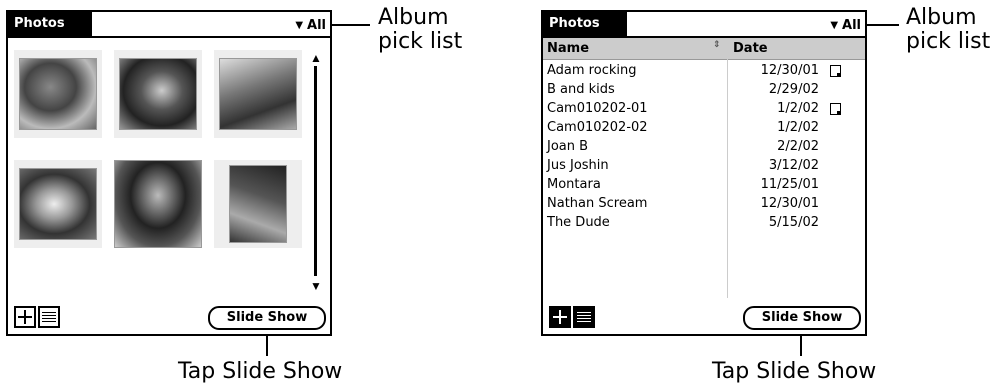  Describe the element at coordinates (574, 184) in the screenshot. I see `photo-name: Montara` at that location.